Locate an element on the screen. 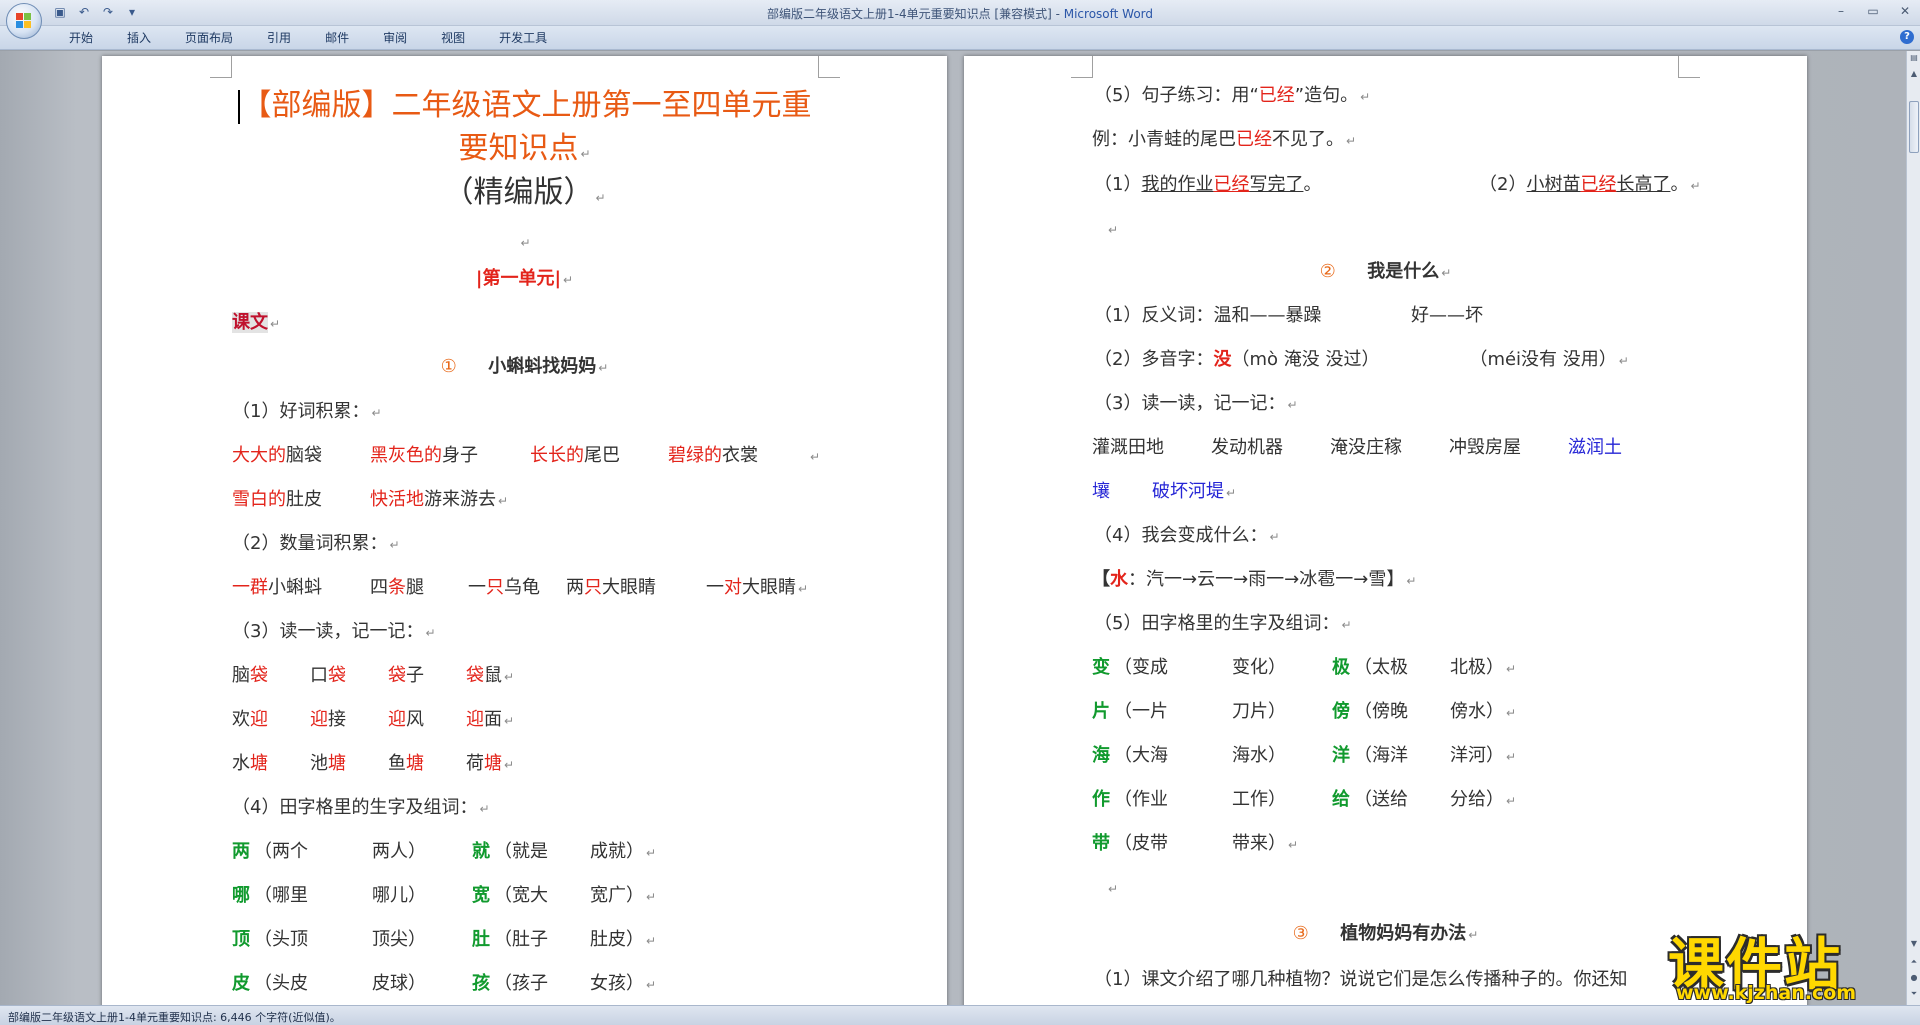 Image resolution: width=1920 pixels, height=1025 pixels. tab-developer: 开发工具 is located at coordinates (523, 38).